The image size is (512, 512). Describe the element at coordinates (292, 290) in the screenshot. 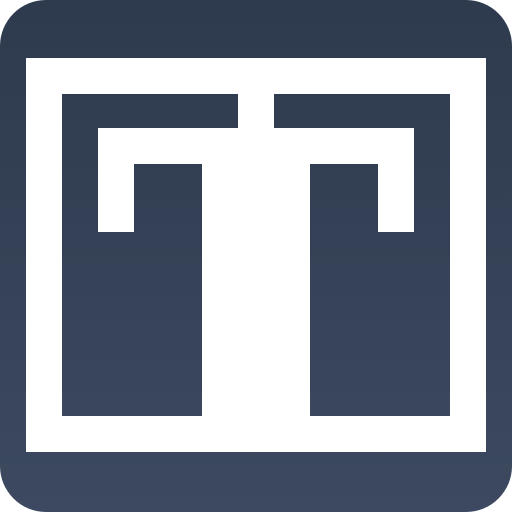

I see `right-hook-inner` at that location.